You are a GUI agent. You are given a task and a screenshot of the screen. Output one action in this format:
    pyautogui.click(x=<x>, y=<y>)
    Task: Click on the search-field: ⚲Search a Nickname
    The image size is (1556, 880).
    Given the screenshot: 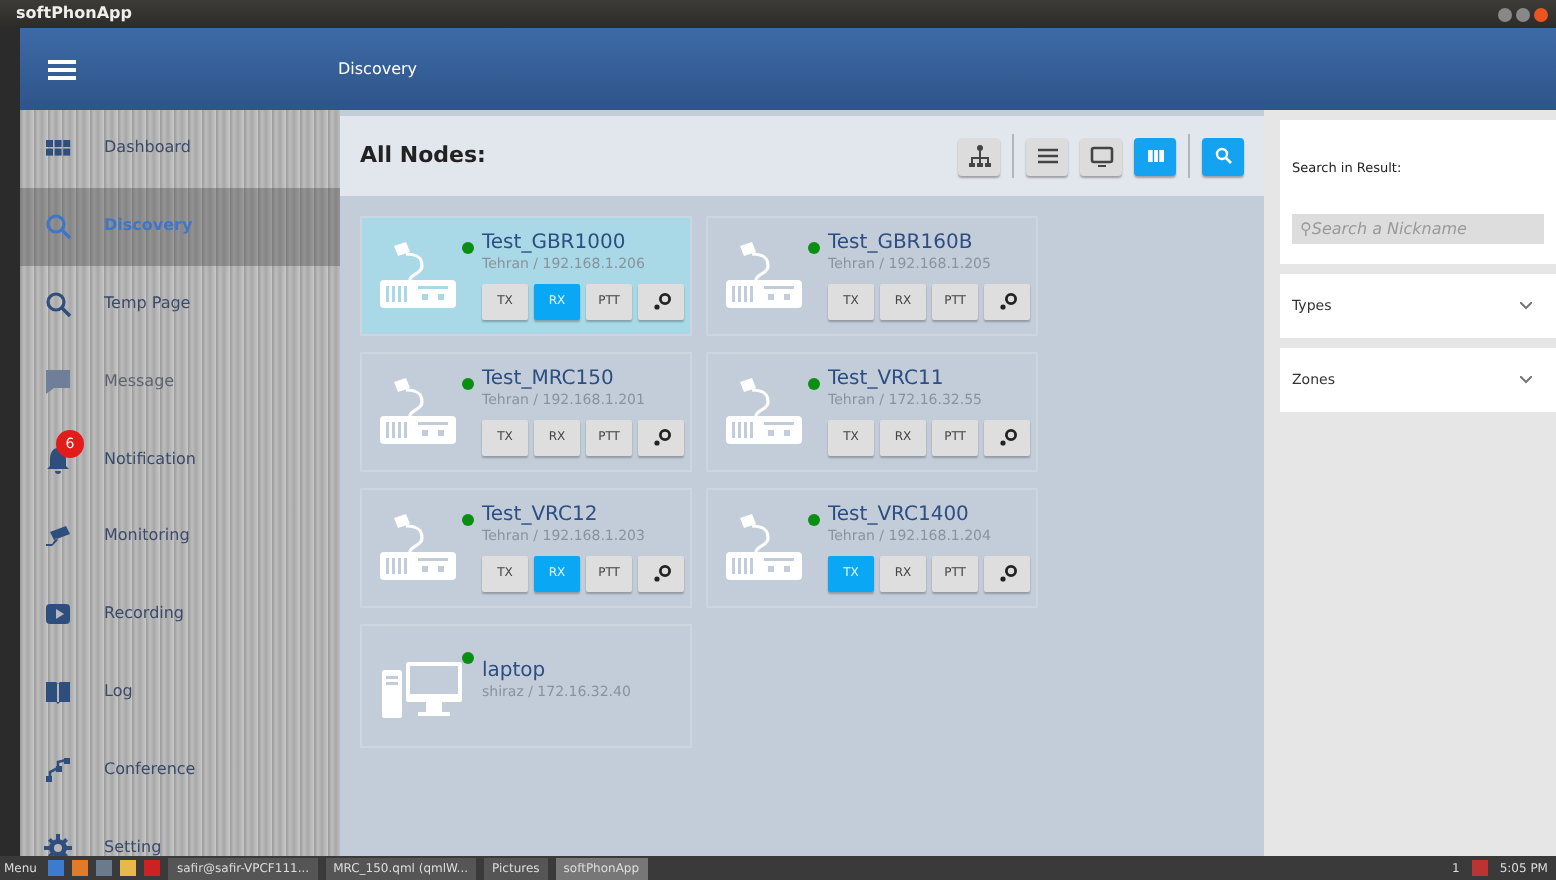 What is the action you would take?
    pyautogui.click(x=1418, y=228)
    